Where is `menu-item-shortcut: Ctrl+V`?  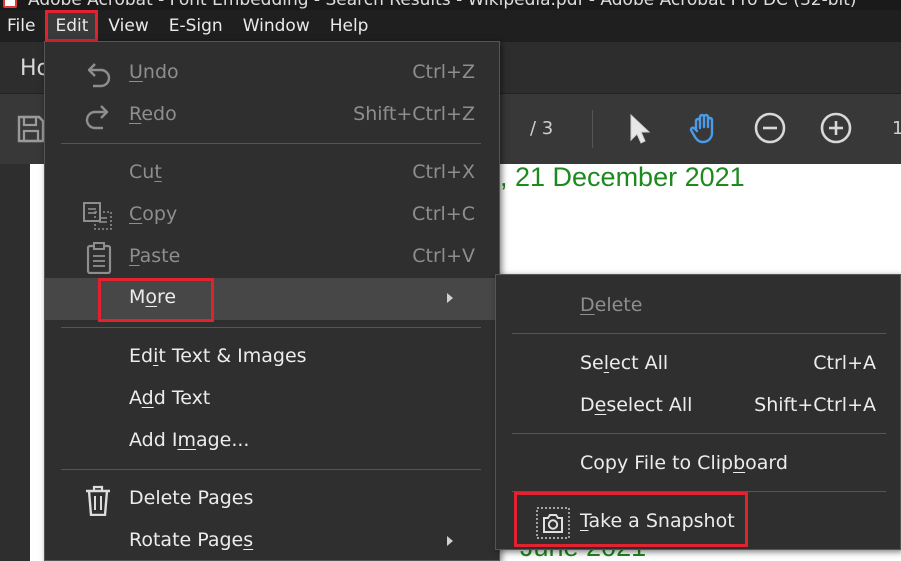 menu-item-shortcut: Ctrl+V is located at coordinates (443, 256).